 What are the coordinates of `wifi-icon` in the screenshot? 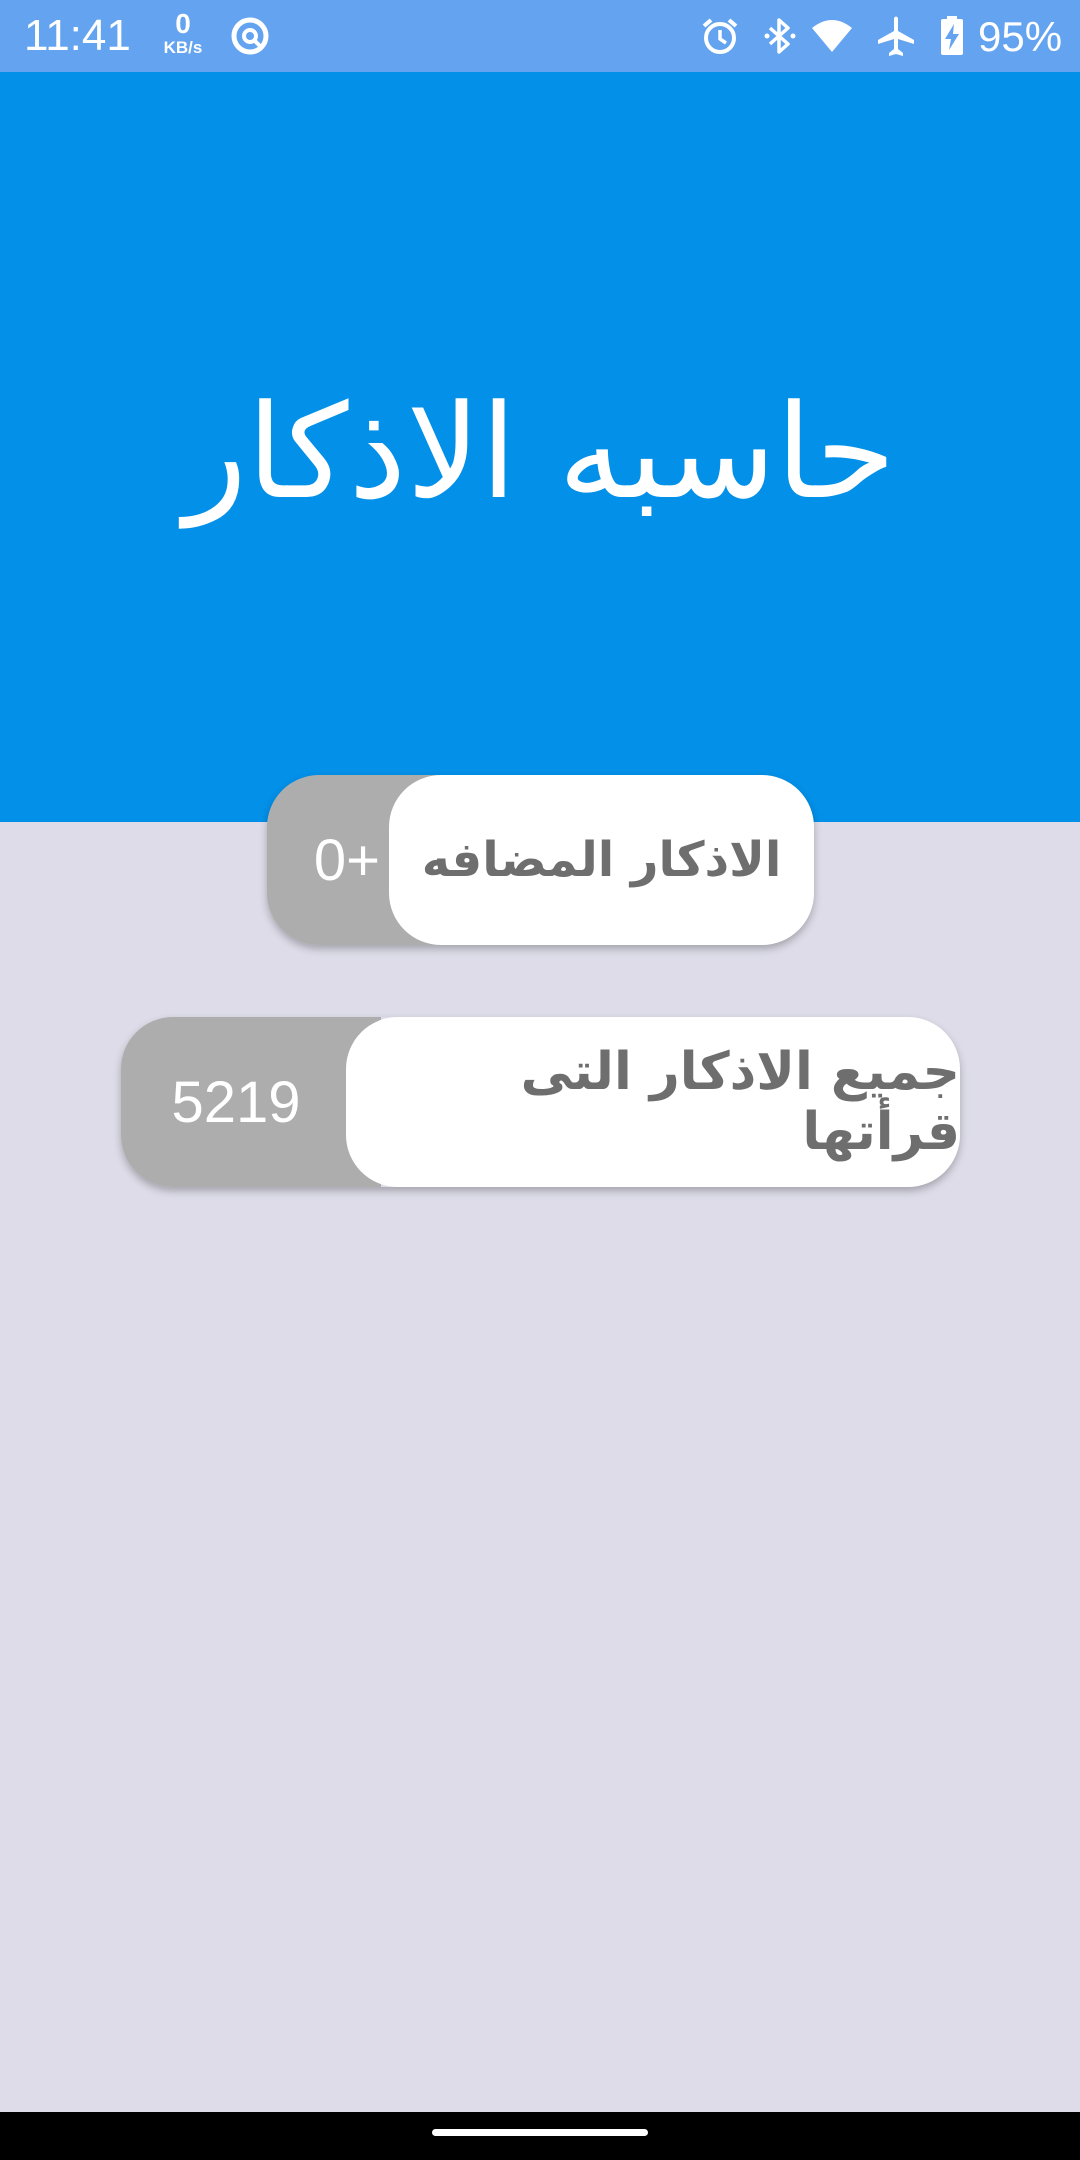 It's located at (832, 36).